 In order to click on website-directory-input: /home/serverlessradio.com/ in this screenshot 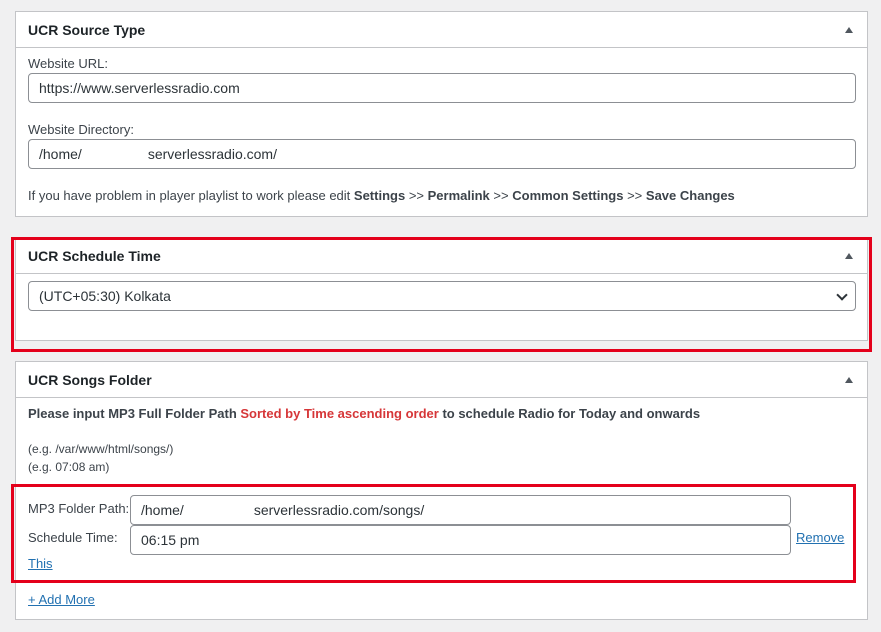, I will do `click(442, 154)`.